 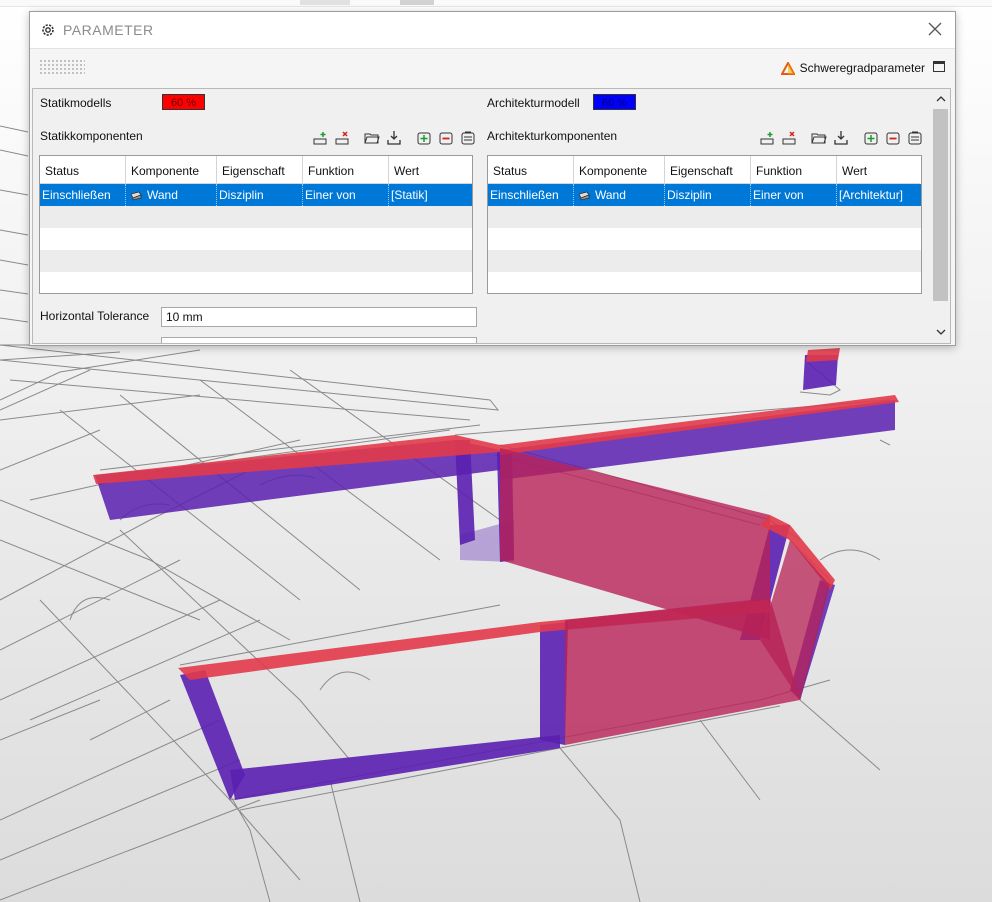 I want to click on horizontal-tolerance-label: Horizontal Tolerance, so click(x=95, y=316).